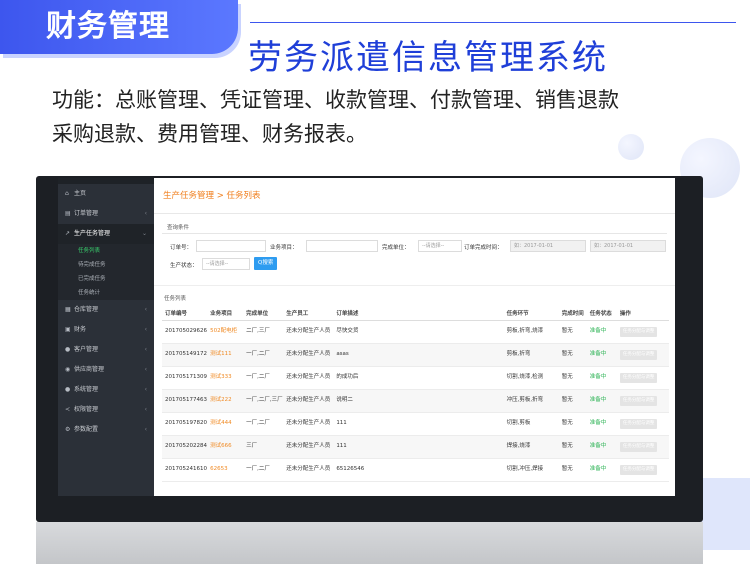  What do you see at coordinates (106, 194) in the screenshot?
I see `sidebar-item: ⌂ 主页` at bounding box center [106, 194].